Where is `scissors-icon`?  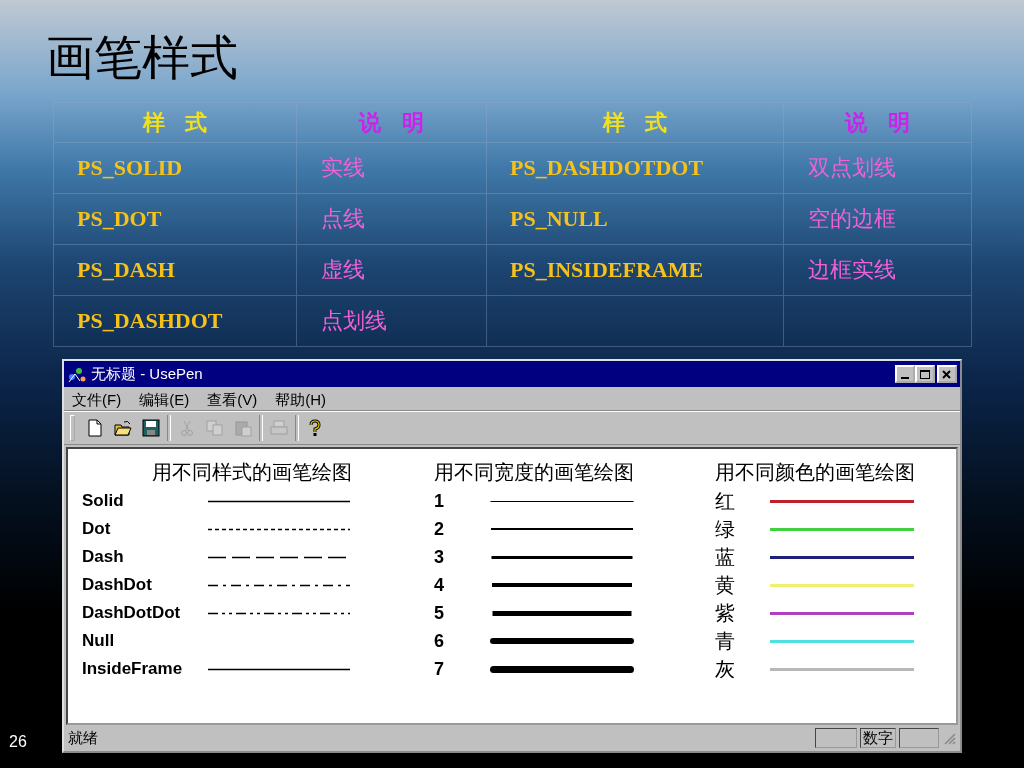
scissors-icon is located at coordinates (187, 428).